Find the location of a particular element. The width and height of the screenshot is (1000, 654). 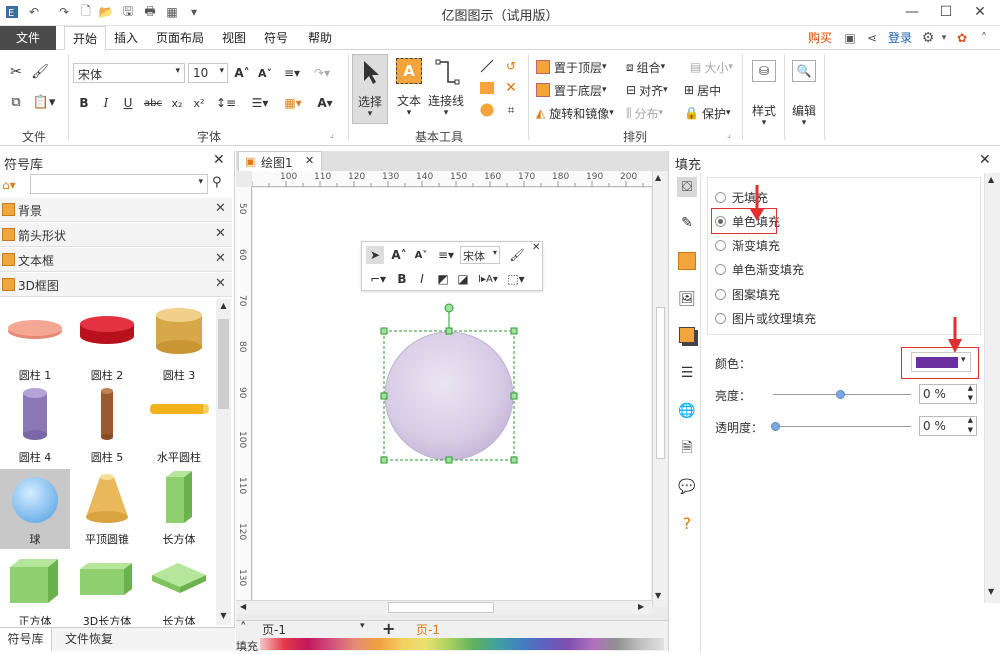

edit-button: 🔍 编辑 ▾ is located at coordinates (804, 92).